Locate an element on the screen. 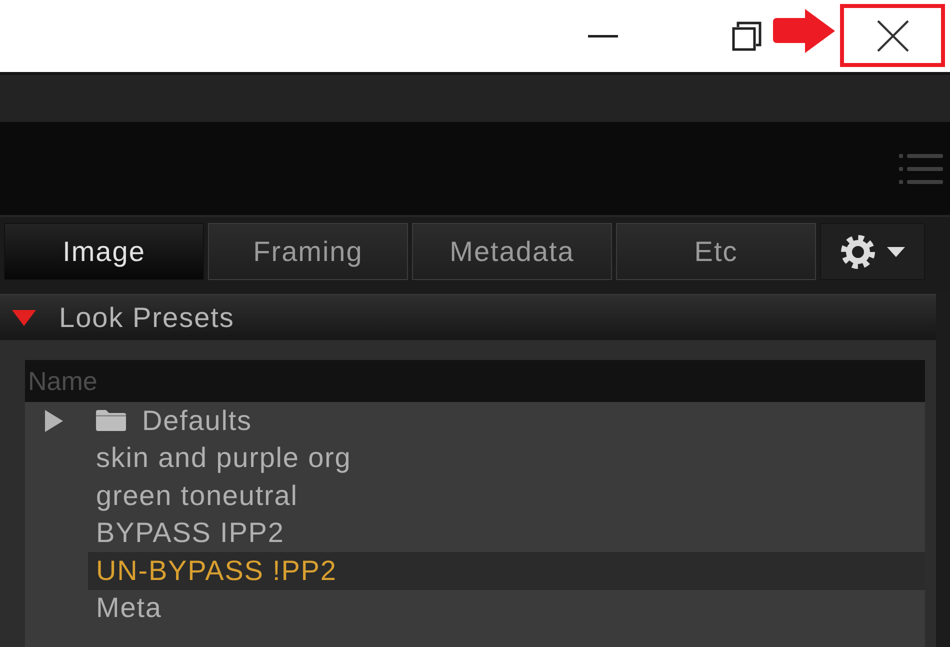 The width and height of the screenshot is (950, 647). close-button is located at coordinates (892, 35).